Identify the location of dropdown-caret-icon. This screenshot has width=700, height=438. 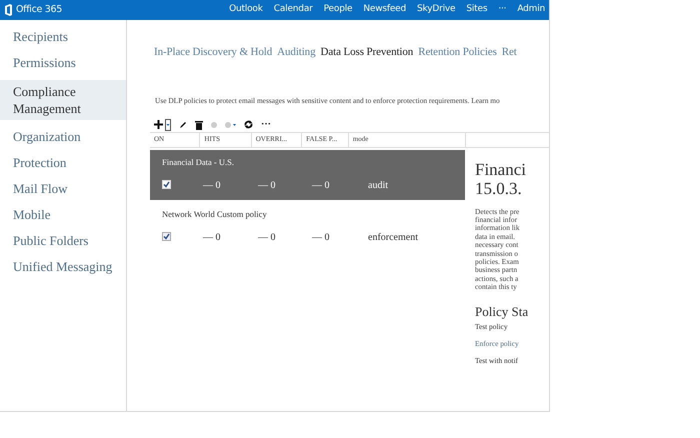
(168, 124).